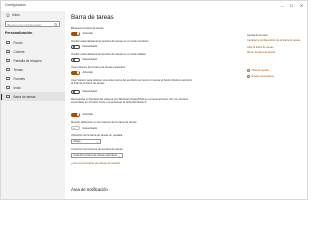 This screenshot has width=320, height=240. I want to click on toggle-powershell: Activado, so click(82, 114).